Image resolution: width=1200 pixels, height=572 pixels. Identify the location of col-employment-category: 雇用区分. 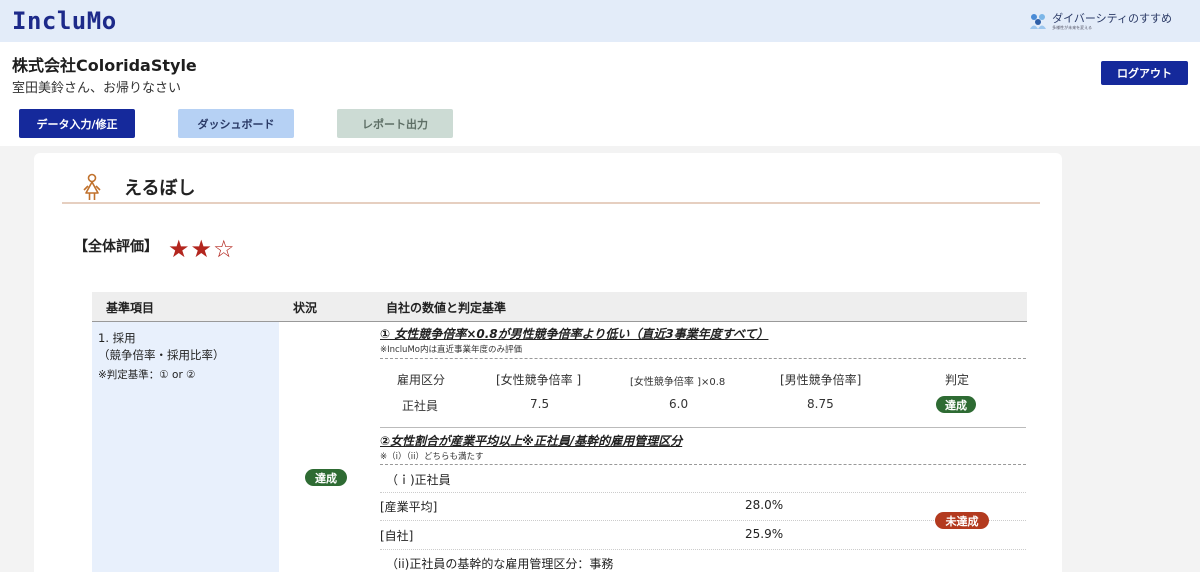
(421, 380).